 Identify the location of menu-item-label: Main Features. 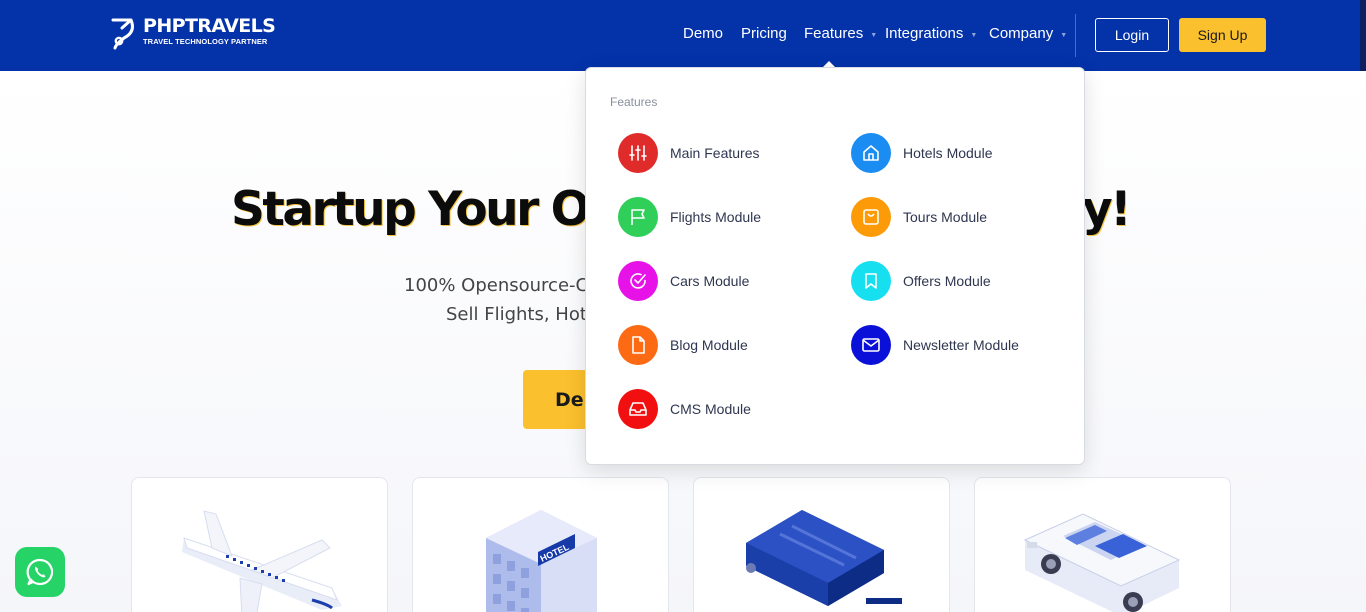
(715, 153).